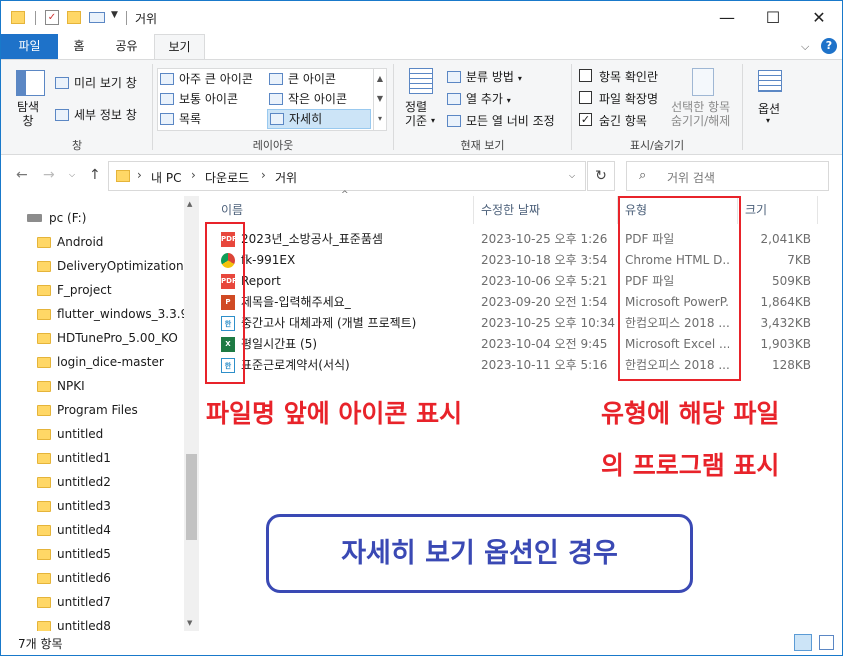  Describe the element at coordinates (34, 218) in the screenshot. I see `drive-icon` at that location.